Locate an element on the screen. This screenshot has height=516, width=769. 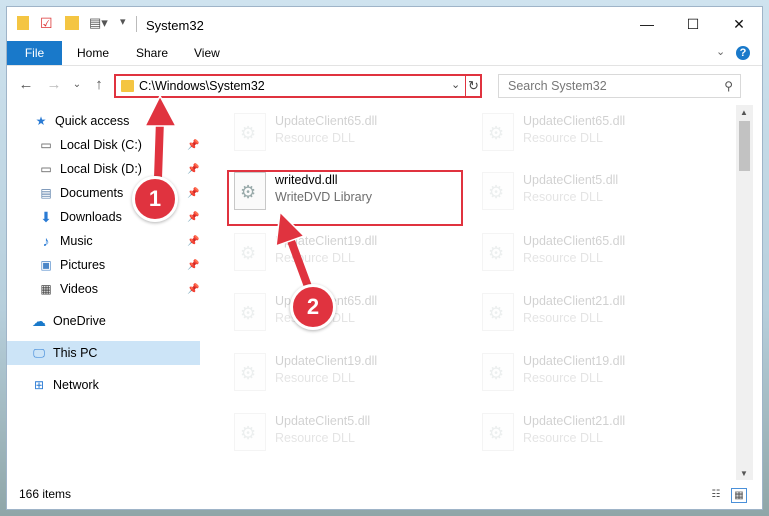
callout-step-2: 2 is located at coordinates (313, 307).